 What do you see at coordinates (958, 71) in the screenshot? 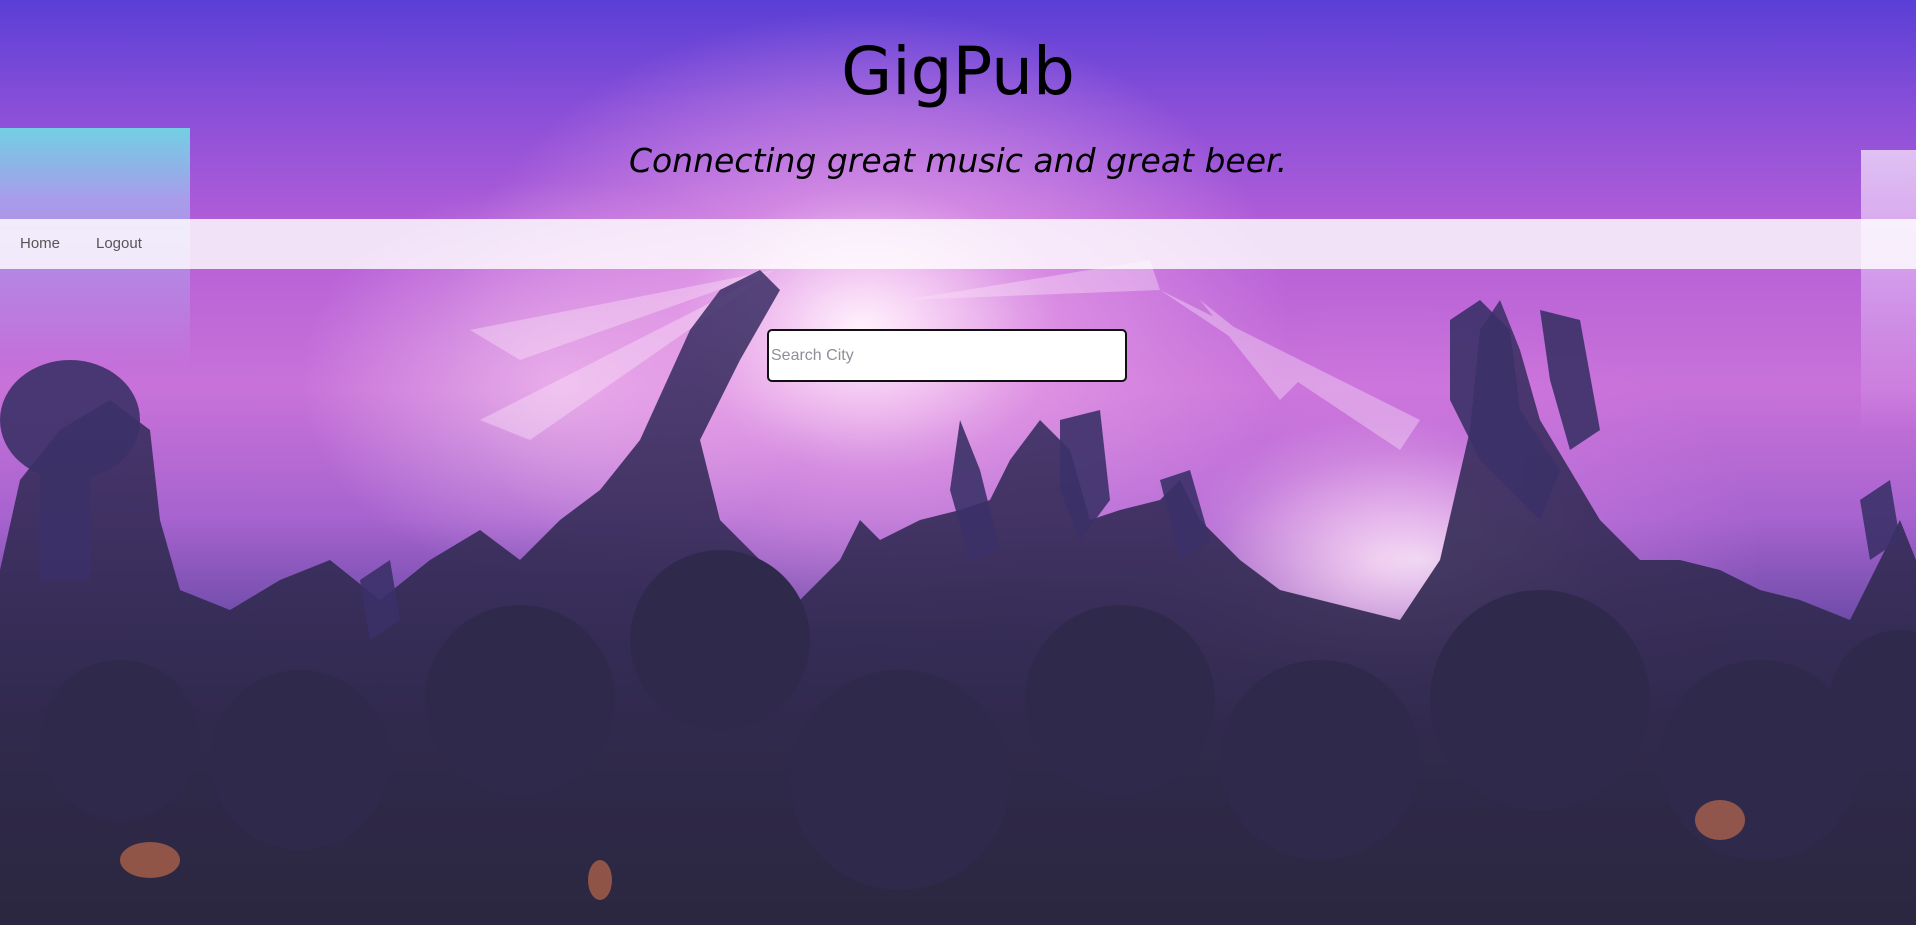
I see `site-title: GigPub` at bounding box center [958, 71].